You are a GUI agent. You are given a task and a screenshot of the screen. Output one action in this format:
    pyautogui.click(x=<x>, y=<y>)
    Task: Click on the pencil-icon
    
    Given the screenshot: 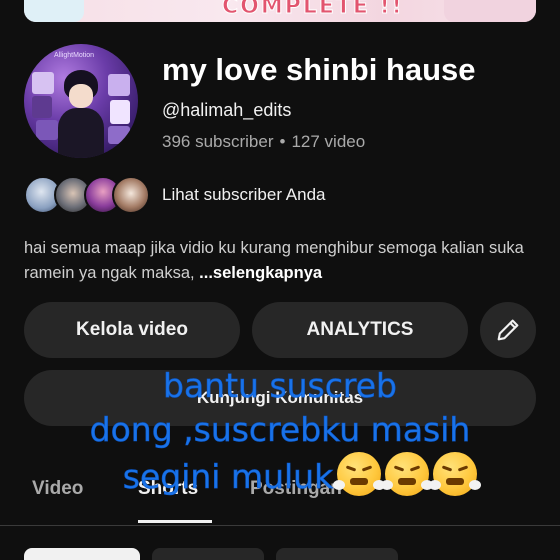 What is the action you would take?
    pyautogui.click(x=508, y=330)
    